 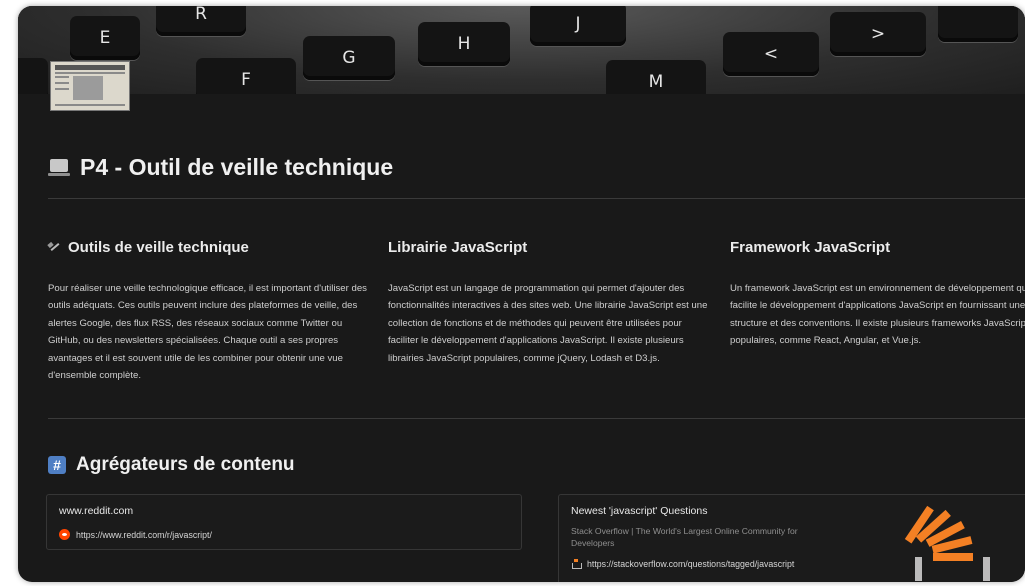 I want to click on key-j: J, so click(x=578, y=26).